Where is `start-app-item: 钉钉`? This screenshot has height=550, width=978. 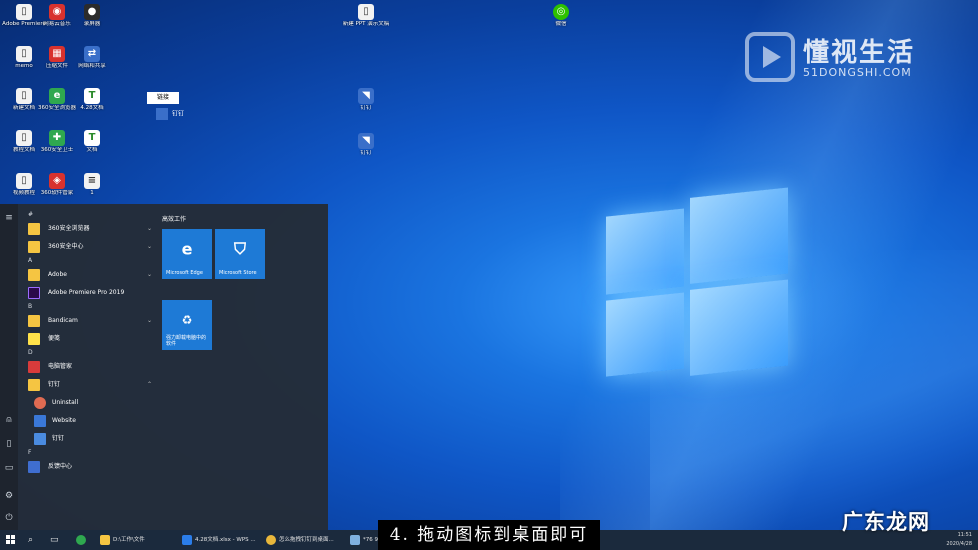
start-app-item: 钉钉 is located at coordinates (89, 439).